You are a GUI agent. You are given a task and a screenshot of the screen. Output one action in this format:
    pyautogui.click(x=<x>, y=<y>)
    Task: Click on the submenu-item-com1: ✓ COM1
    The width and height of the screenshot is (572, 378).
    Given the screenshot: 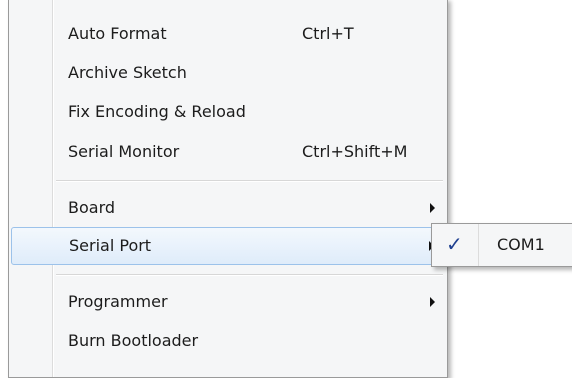 What is the action you would take?
    pyautogui.click(x=503, y=245)
    